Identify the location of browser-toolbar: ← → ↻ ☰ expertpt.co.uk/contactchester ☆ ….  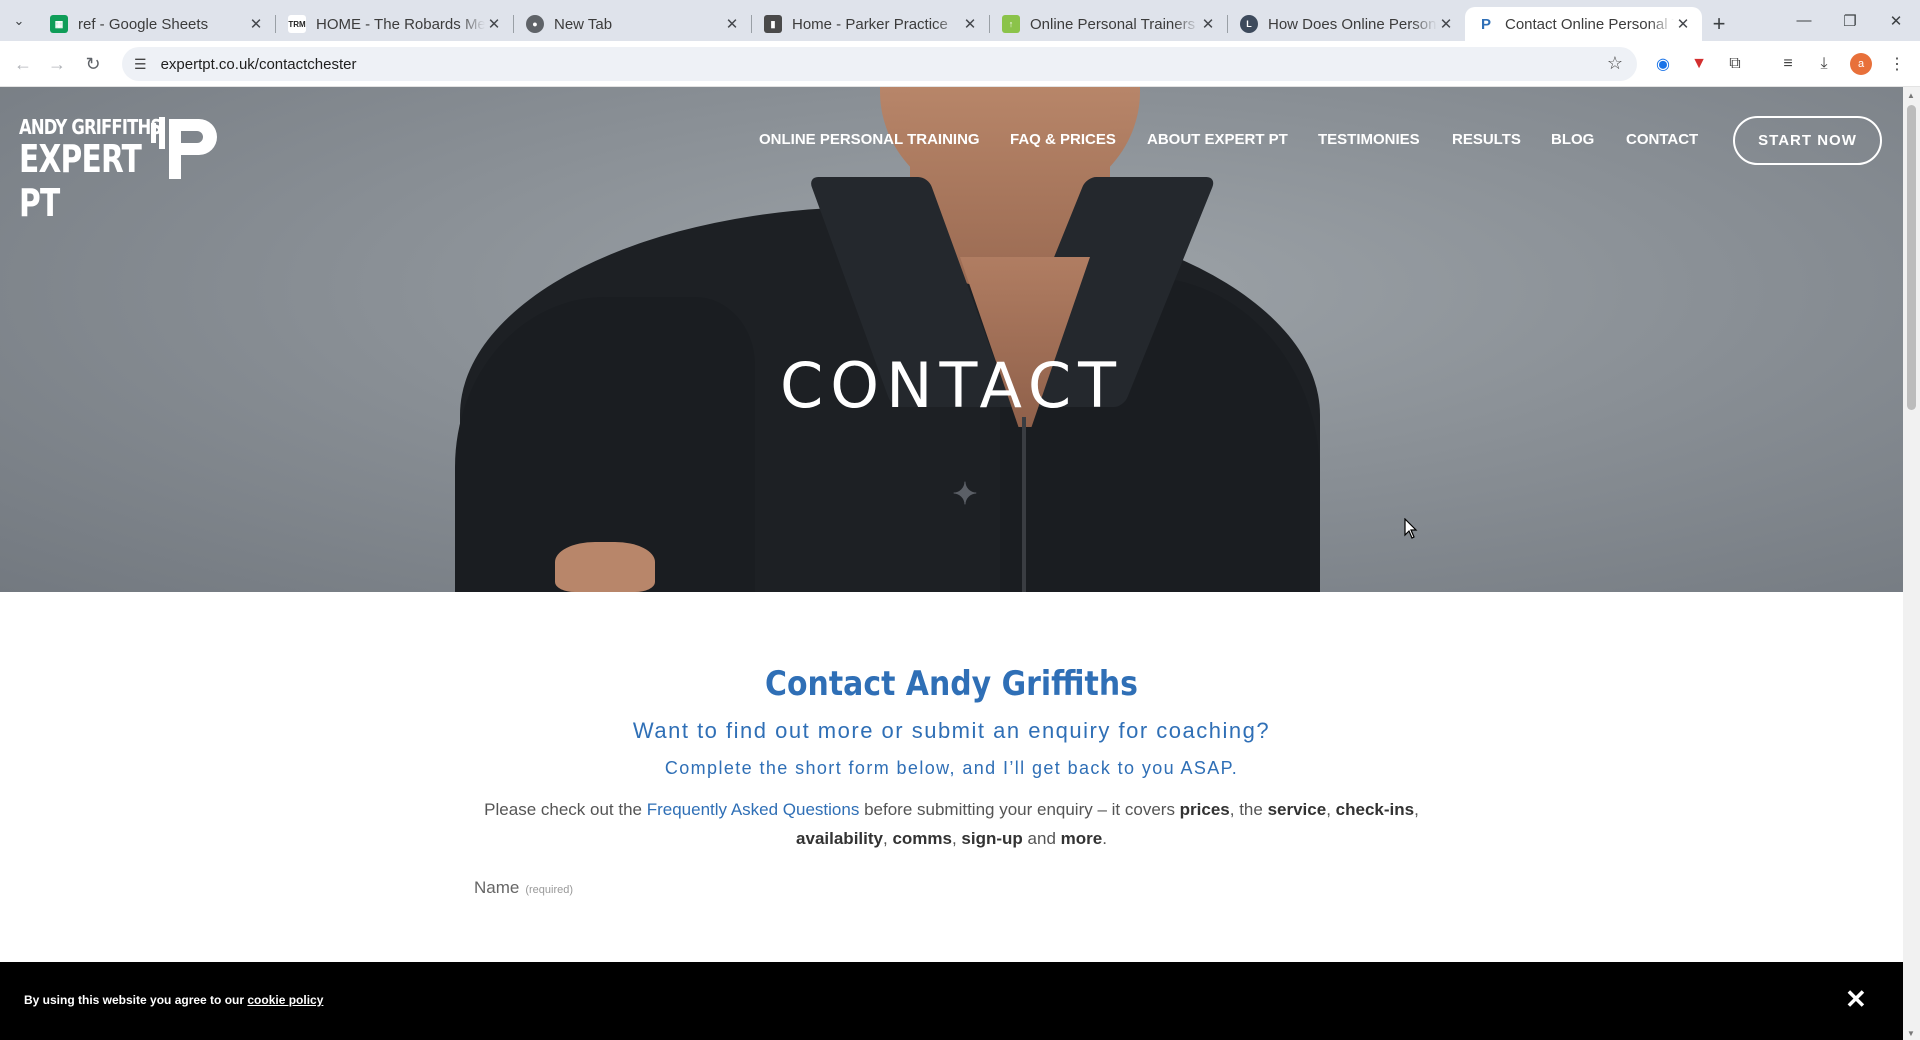
(960, 64).